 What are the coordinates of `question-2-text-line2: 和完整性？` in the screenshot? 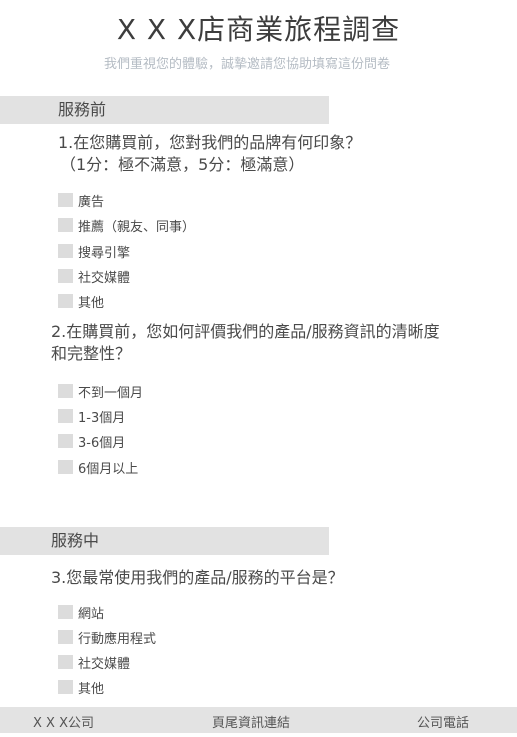 It's located at (91, 353).